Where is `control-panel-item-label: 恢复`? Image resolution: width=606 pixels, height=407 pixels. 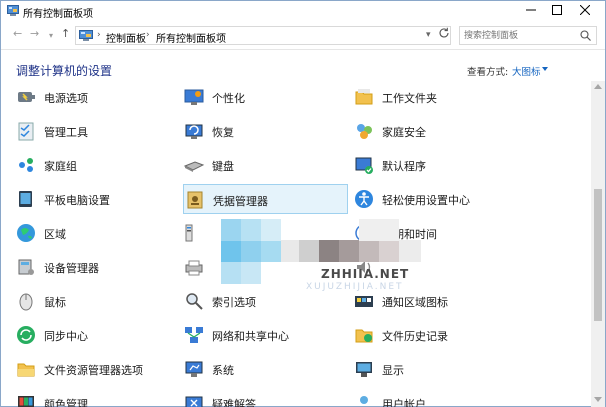
control-panel-item-label: 恢复 is located at coordinates (223, 132).